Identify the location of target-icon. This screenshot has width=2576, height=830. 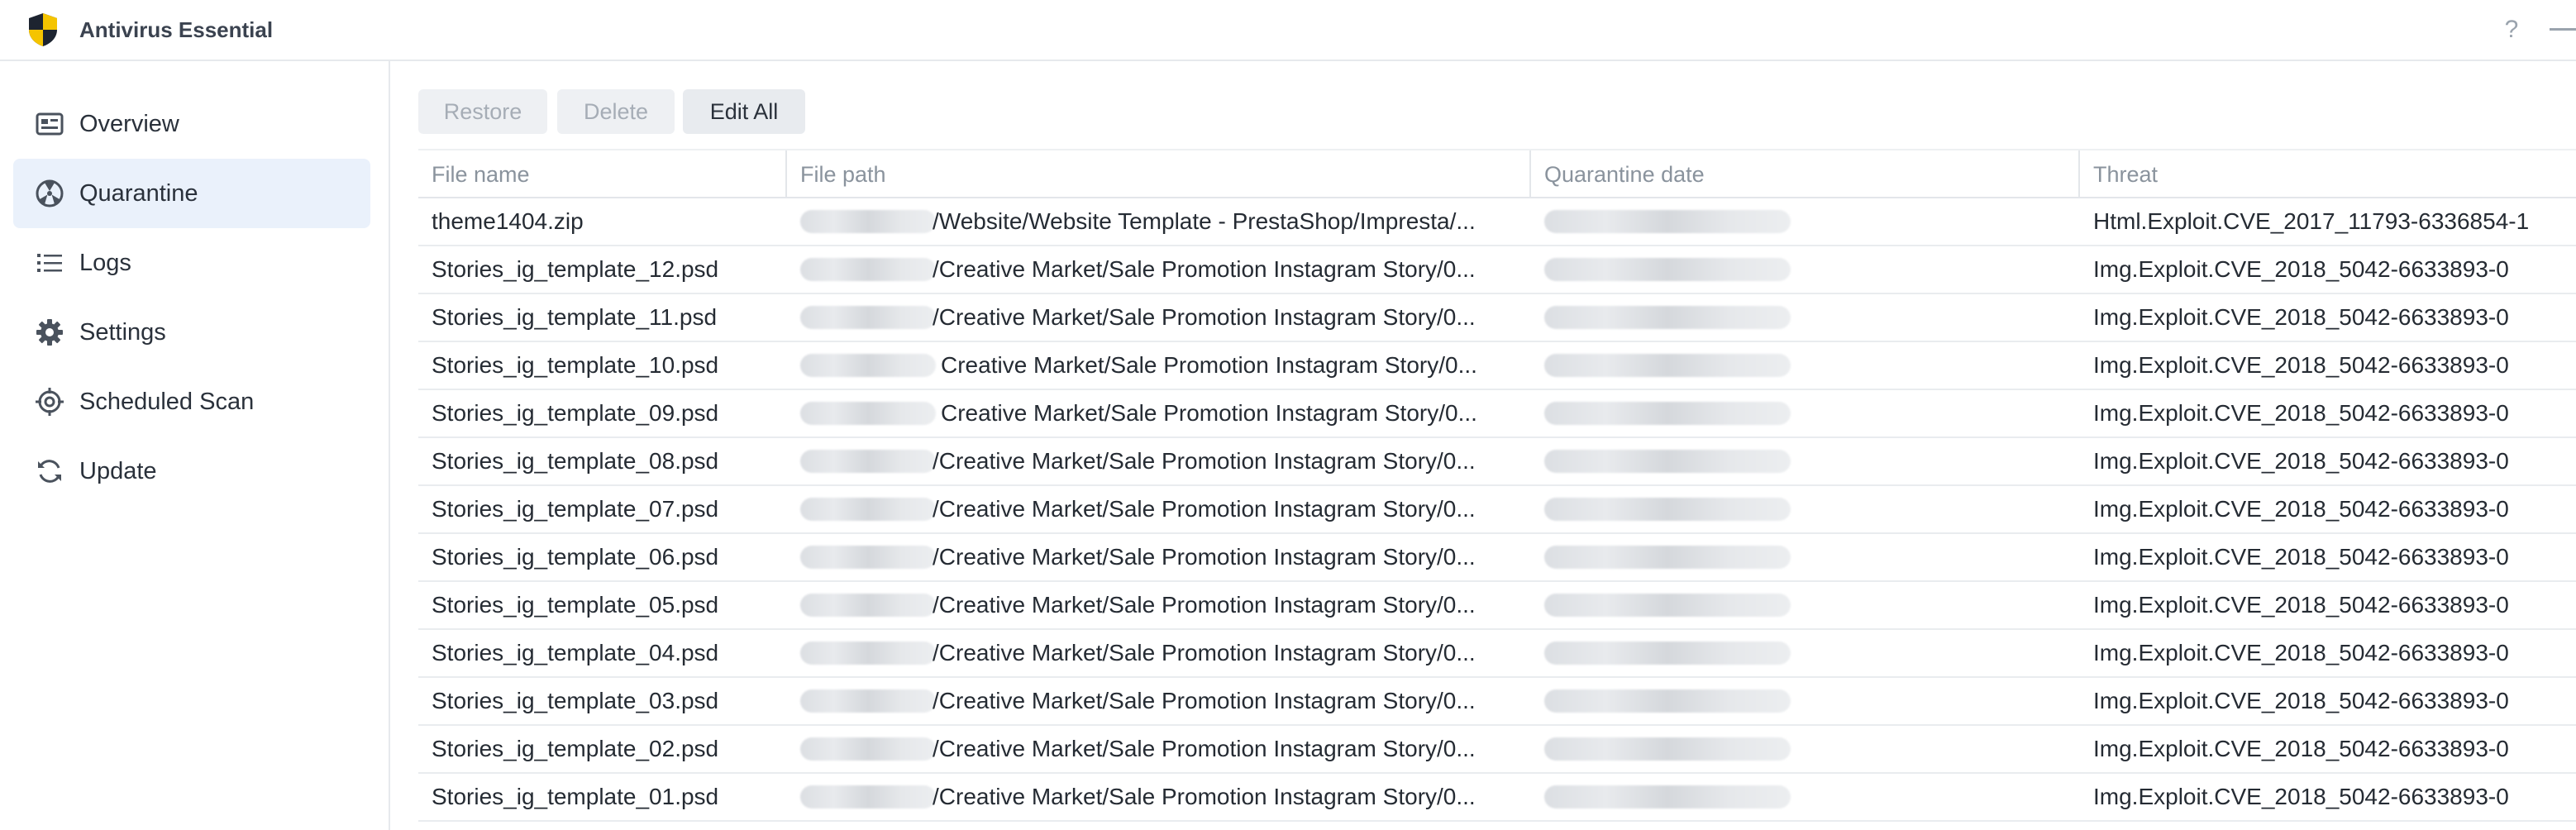
(50, 402).